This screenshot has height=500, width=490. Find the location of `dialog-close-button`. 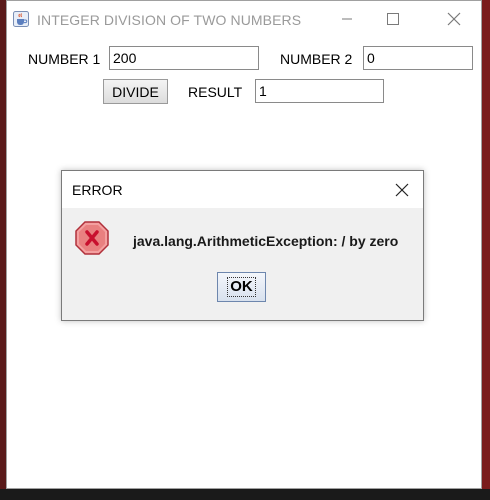

dialog-close-button is located at coordinates (402, 190).